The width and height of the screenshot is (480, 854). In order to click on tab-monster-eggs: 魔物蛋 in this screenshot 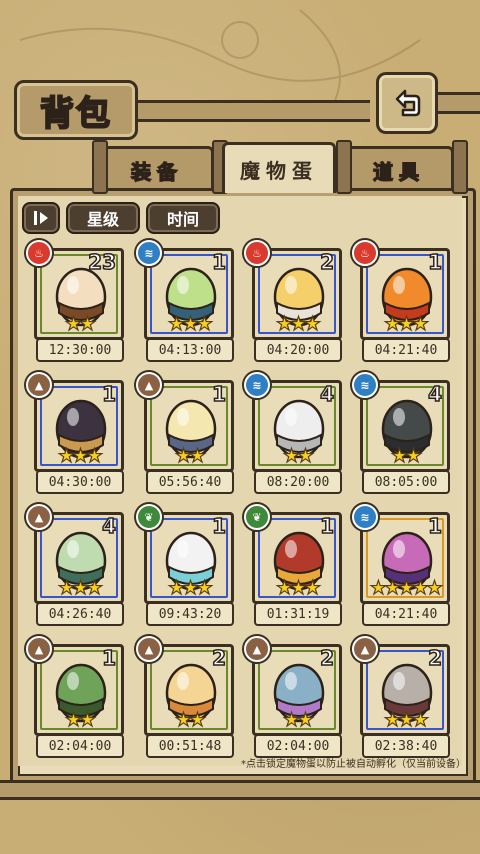, I will do `click(279, 167)`.